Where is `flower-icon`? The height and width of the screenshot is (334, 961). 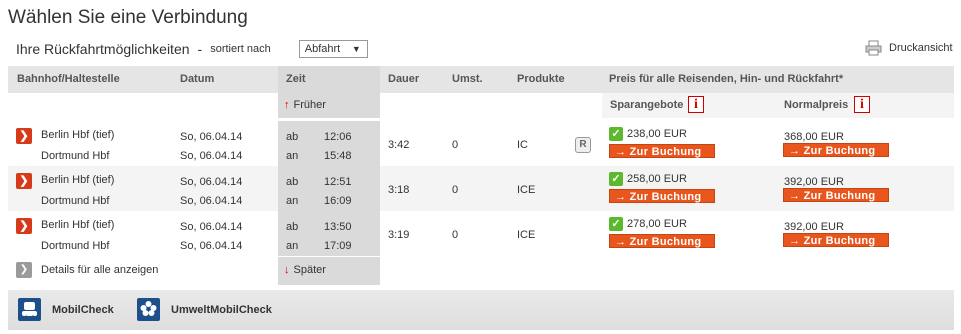
flower-icon is located at coordinates (148, 309).